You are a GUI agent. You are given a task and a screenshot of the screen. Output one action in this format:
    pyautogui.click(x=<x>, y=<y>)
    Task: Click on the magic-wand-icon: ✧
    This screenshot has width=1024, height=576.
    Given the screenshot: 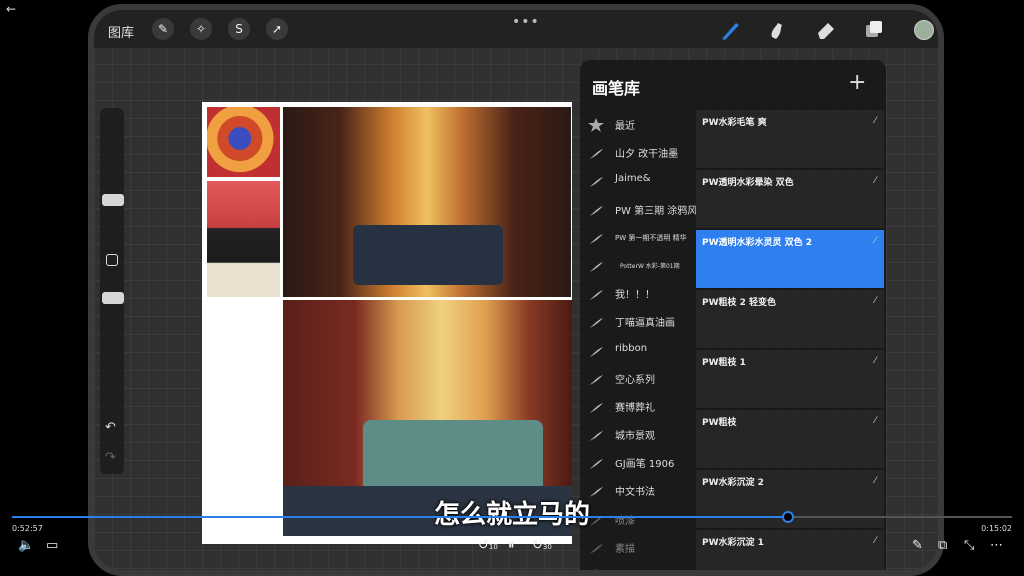 What is the action you would take?
    pyautogui.click(x=201, y=29)
    